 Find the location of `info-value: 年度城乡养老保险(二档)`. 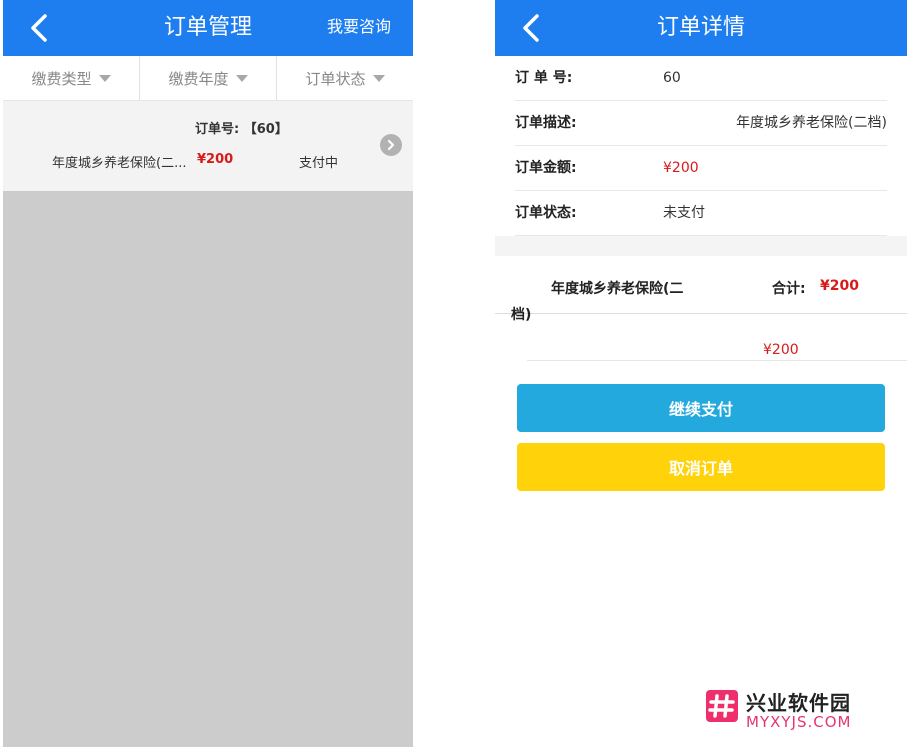

info-value: 年度城乡养老保险(二档) is located at coordinates (811, 123).